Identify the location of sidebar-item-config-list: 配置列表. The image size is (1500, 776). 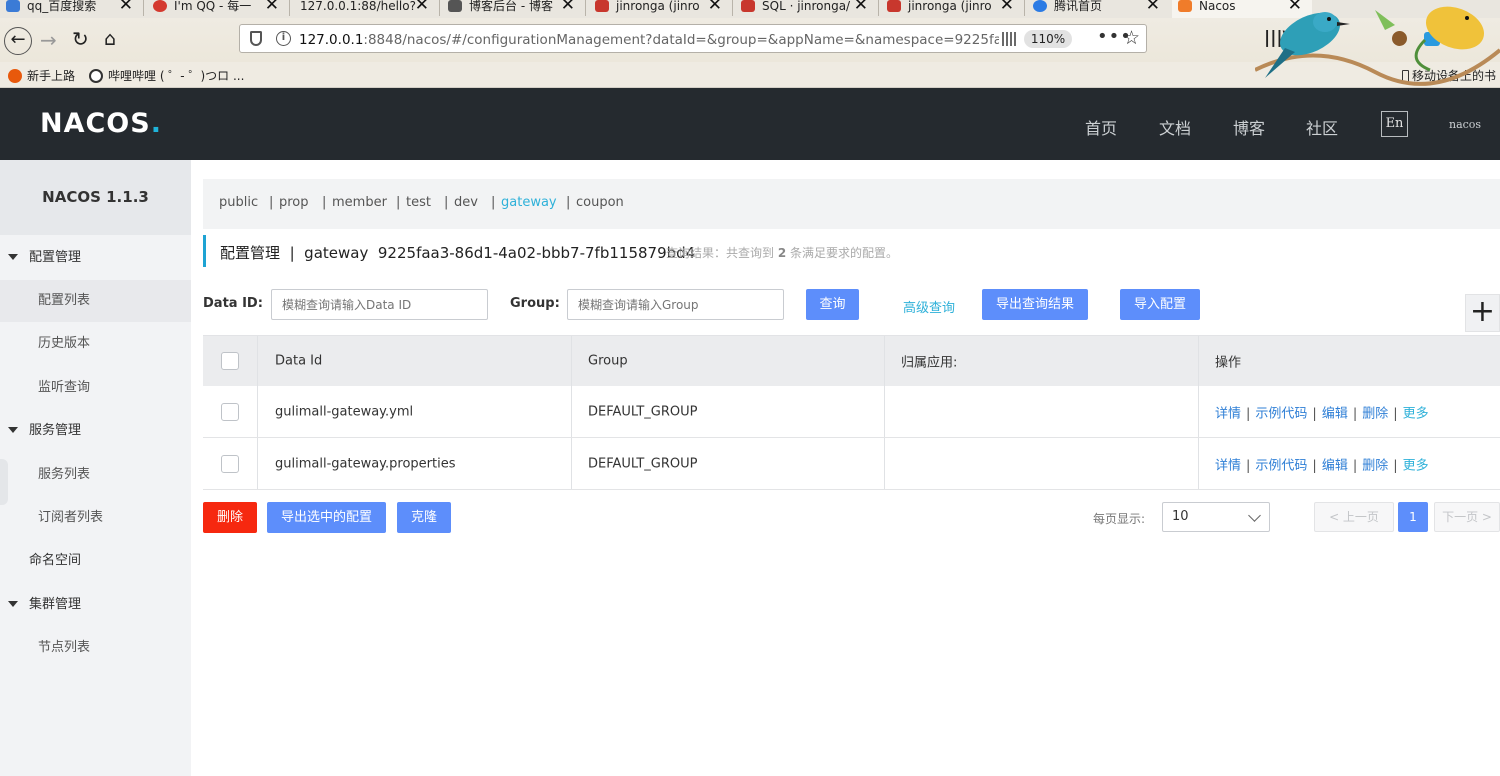
(95, 301).